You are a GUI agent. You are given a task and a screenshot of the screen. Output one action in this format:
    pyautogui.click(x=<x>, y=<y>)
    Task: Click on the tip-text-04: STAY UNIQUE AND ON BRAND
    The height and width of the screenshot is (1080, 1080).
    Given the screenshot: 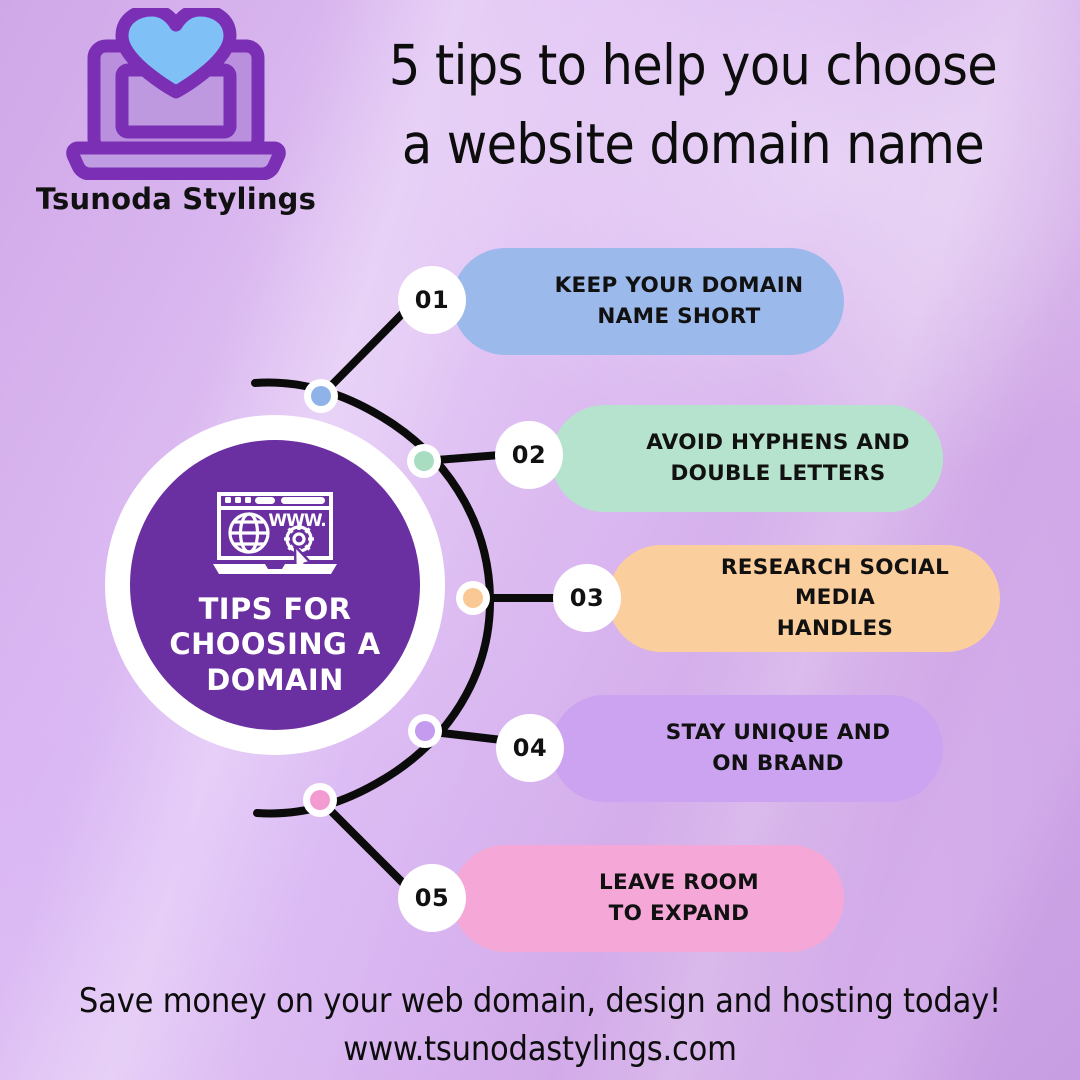 What is the action you would take?
    pyautogui.click(x=747, y=748)
    